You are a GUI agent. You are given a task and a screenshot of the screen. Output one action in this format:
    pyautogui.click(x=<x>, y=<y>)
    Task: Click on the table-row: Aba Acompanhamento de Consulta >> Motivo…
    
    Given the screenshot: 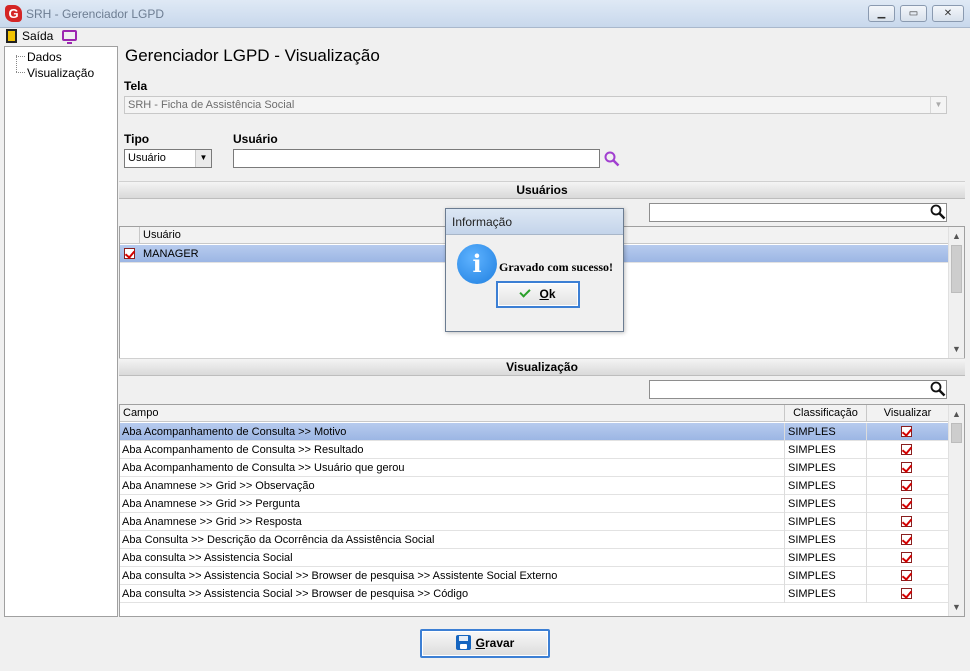 What is the action you would take?
    pyautogui.click(x=534, y=432)
    